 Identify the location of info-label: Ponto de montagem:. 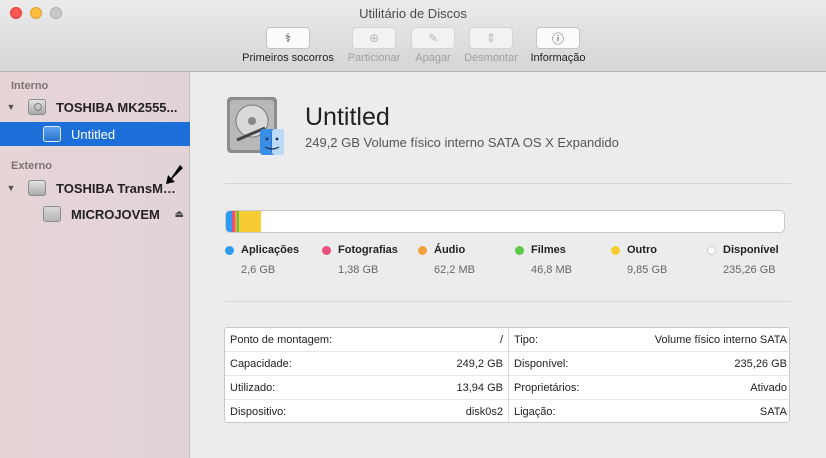
(281, 339).